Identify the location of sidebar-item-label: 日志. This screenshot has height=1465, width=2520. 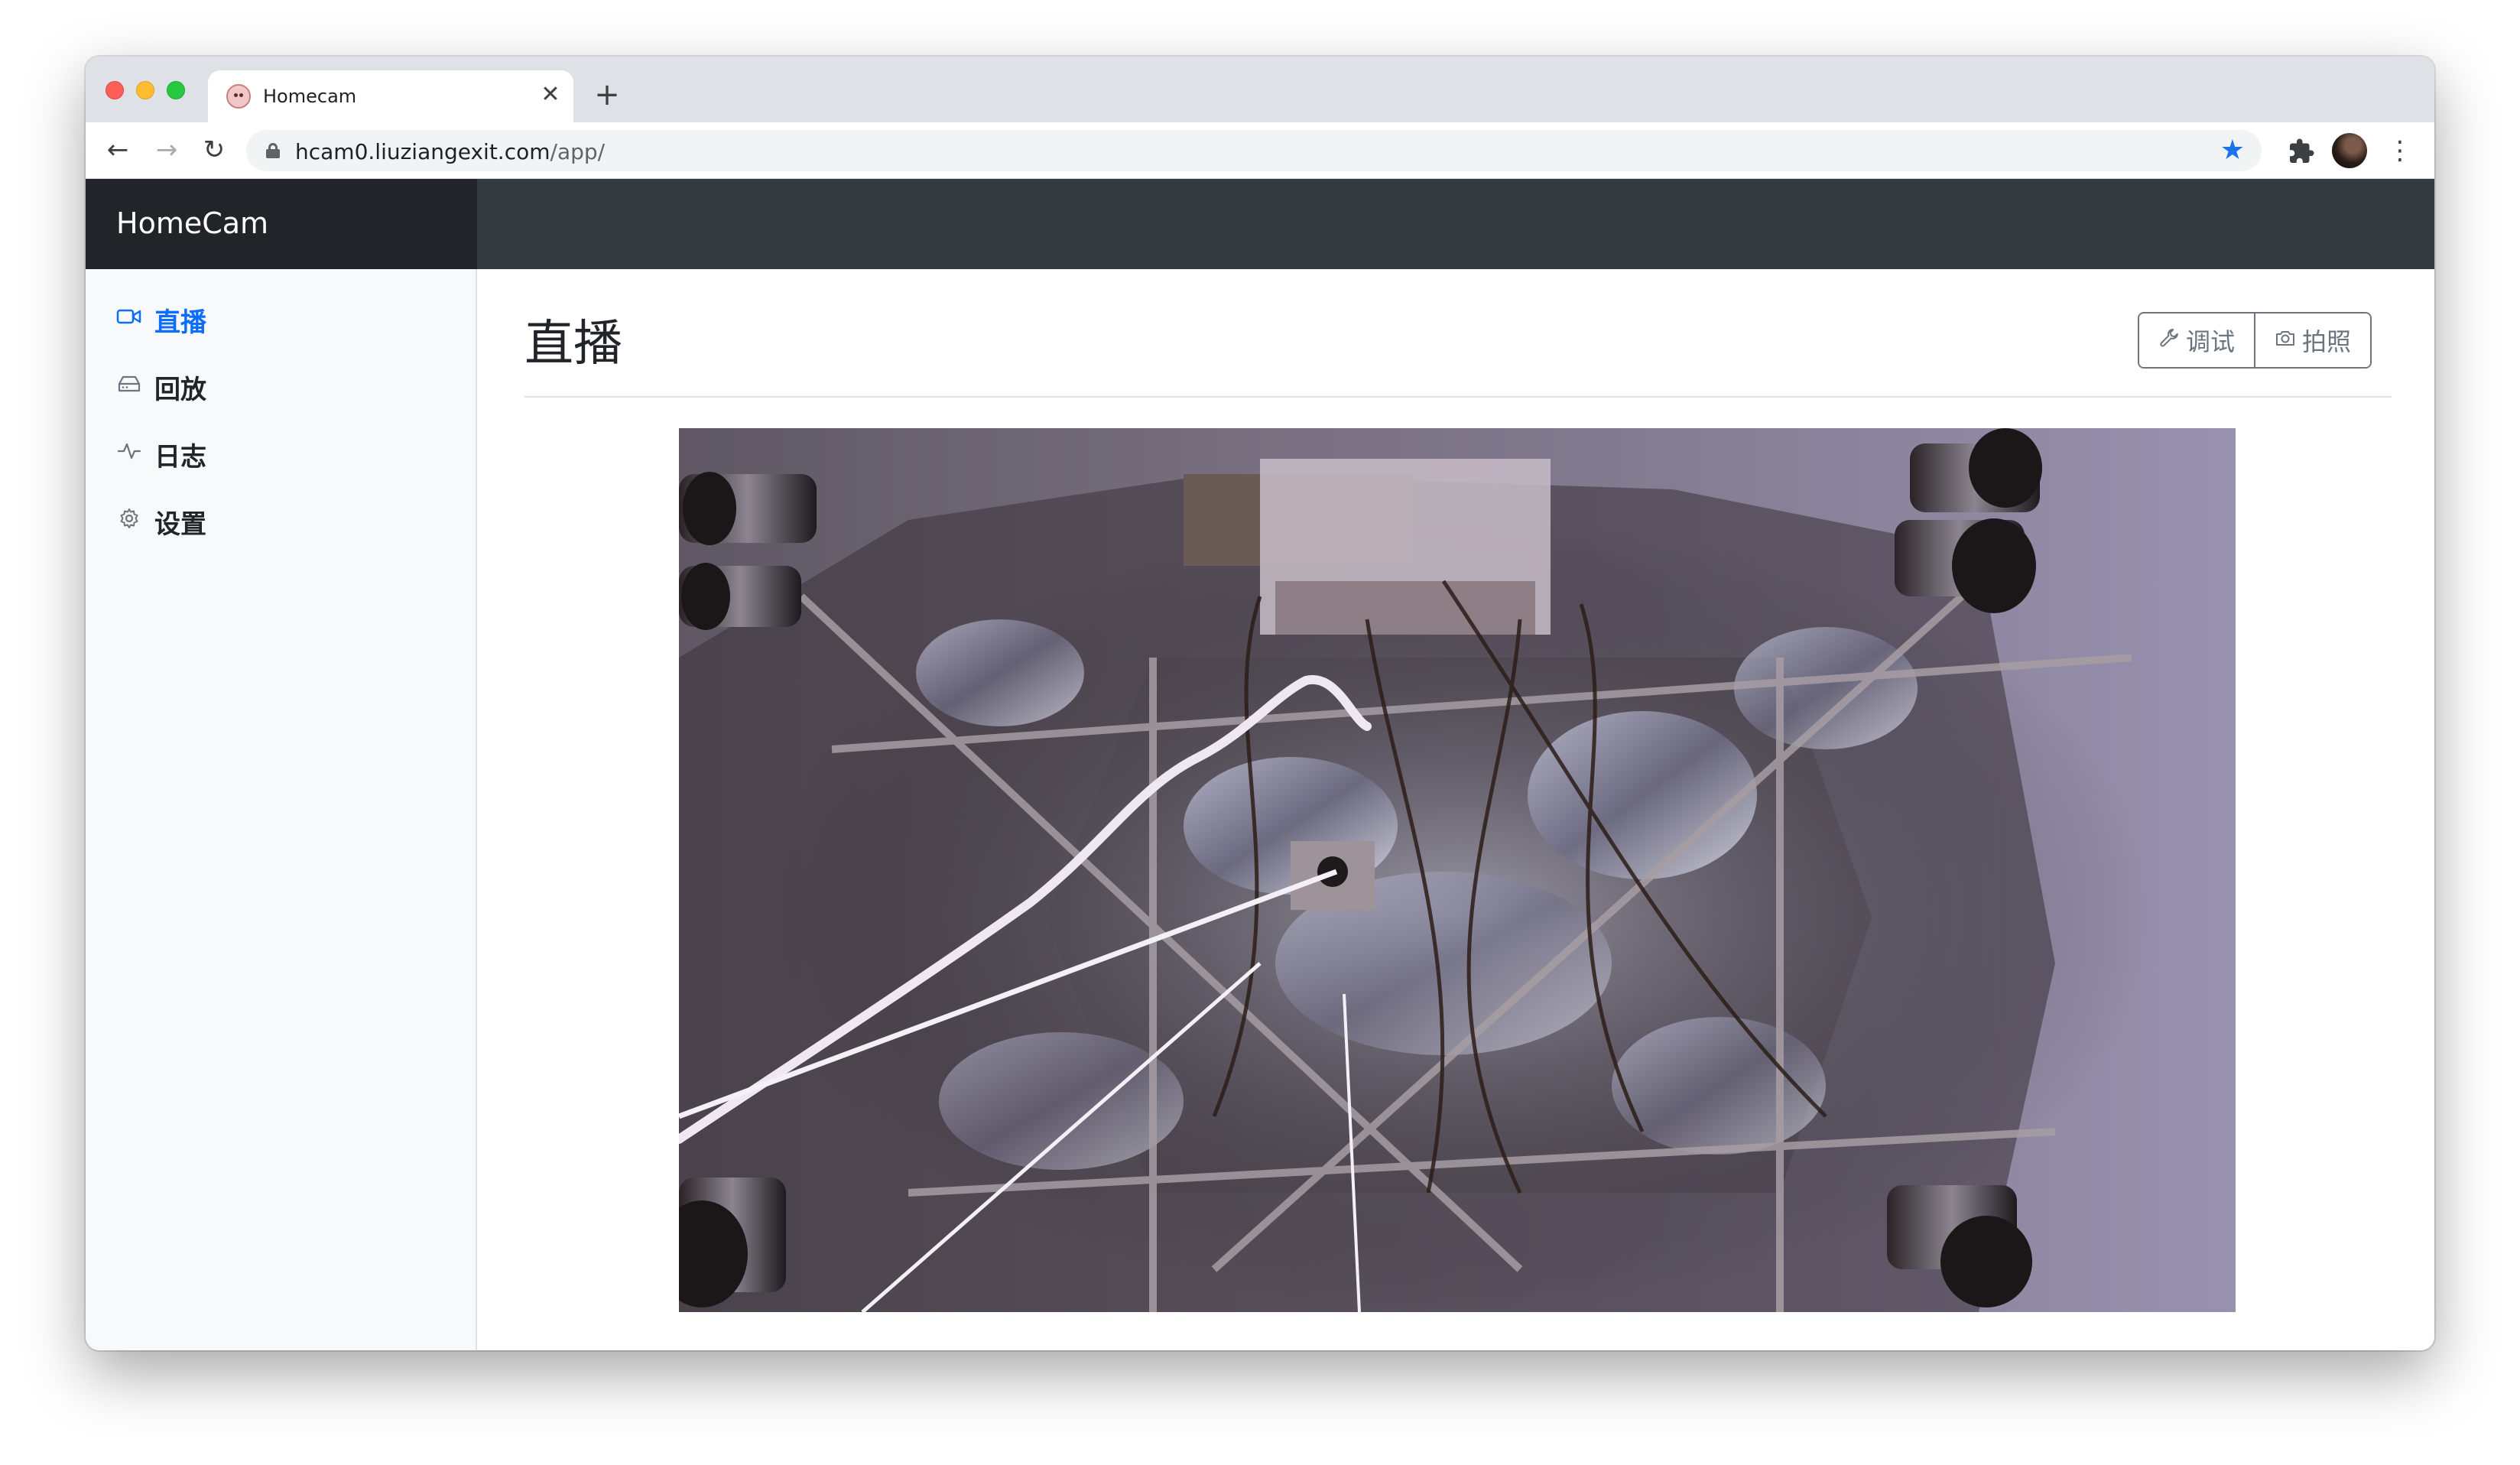
(180, 457).